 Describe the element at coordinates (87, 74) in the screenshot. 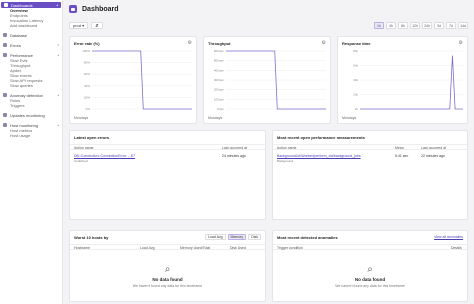

I see `y-tick-label: 60%` at that location.